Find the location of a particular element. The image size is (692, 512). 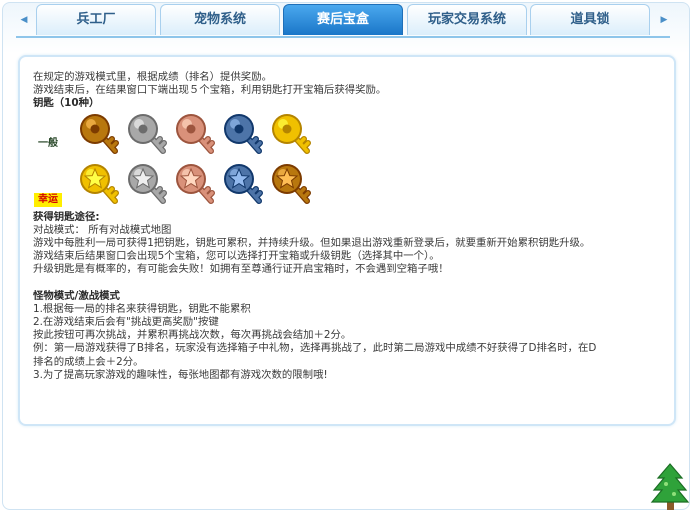

arrow-left-icon: ◀ is located at coordinates (24, 20).